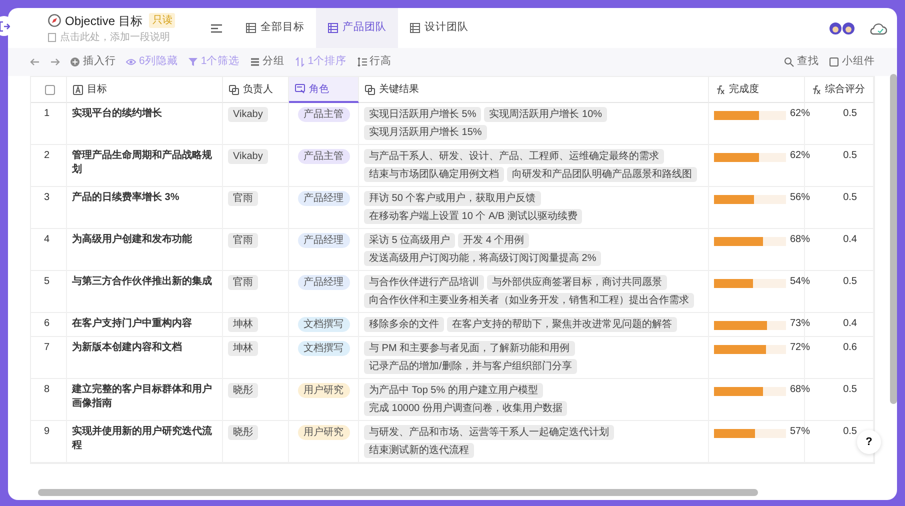 Image resolution: width=905 pixels, height=506 pixels. I want to click on cloud-icon, so click(878, 28).